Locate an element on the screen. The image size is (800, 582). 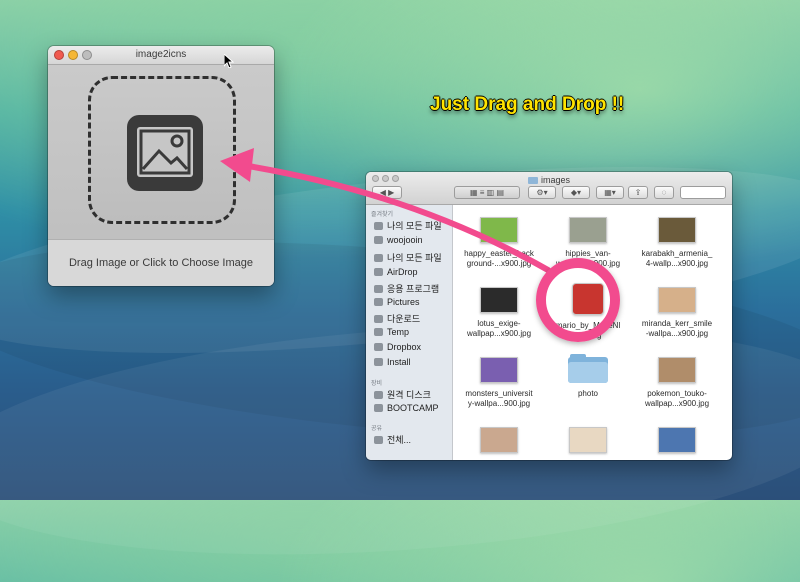
highlight-ring-annotation is located at coordinates (578, 300).